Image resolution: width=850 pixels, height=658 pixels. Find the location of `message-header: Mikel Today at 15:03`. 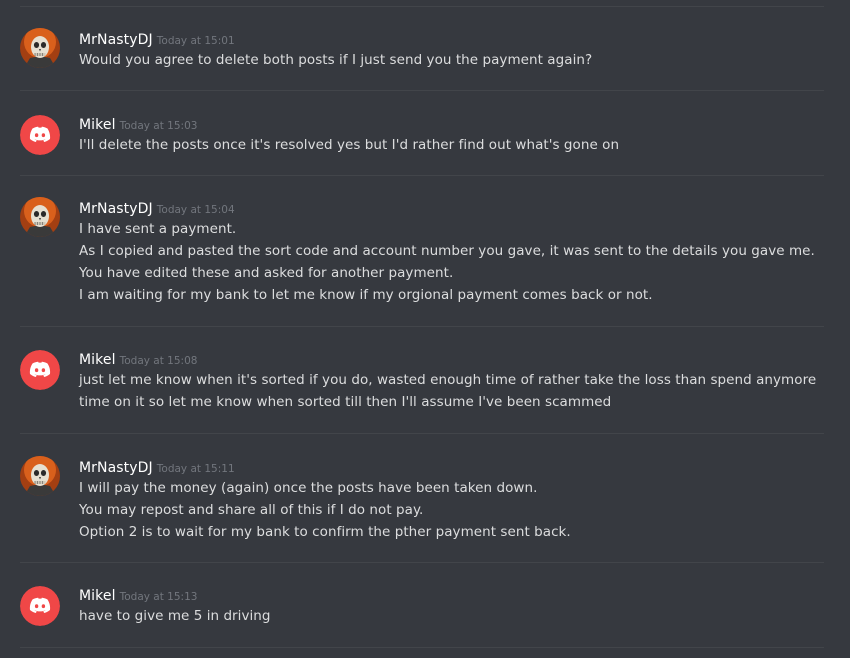

message-header: Mikel Today at 15:03 is located at coordinates (138, 124).